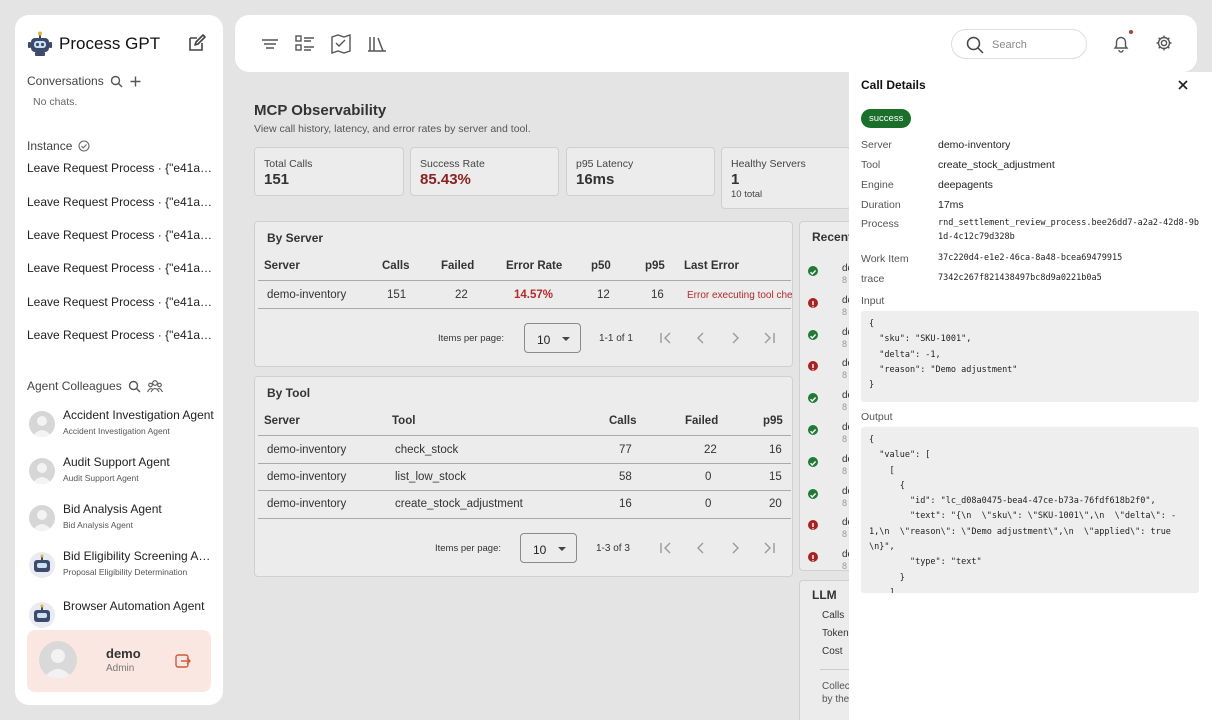 Image resolution: width=1212 pixels, height=720 pixels. What do you see at coordinates (452, 164) in the screenshot?
I see `stat-label: Success Rate` at bounding box center [452, 164].